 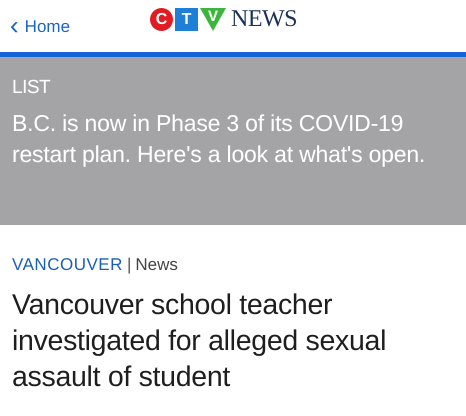 What do you see at coordinates (31, 88) in the screenshot?
I see `story-label: LIST` at bounding box center [31, 88].